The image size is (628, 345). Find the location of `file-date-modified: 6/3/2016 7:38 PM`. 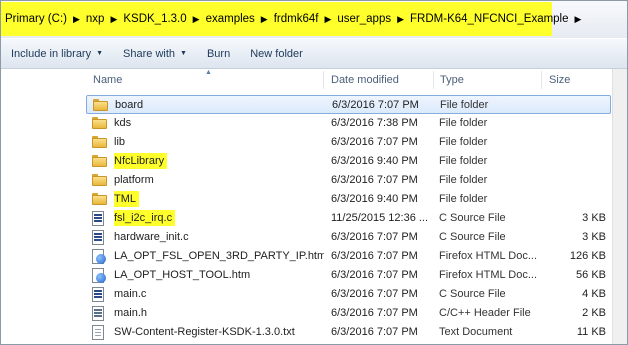

file-date-modified: 6/3/2016 7:38 PM is located at coordinates (374, 123).